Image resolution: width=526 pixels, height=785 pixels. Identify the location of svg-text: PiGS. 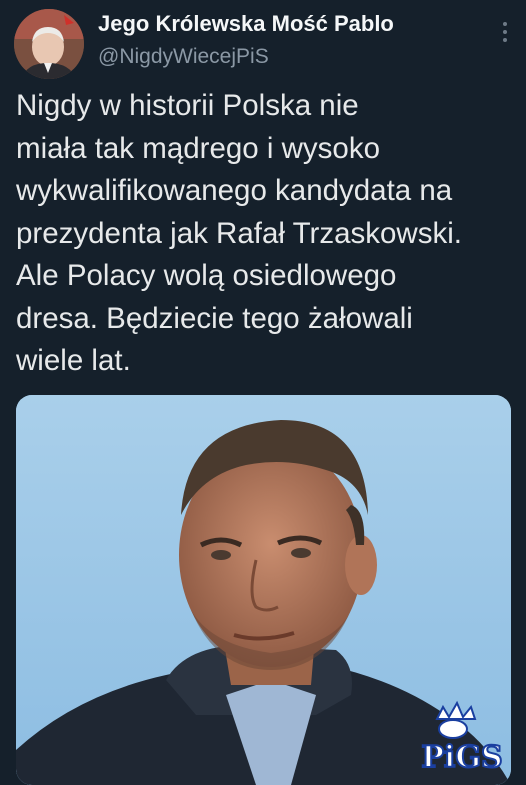
(461, 757).